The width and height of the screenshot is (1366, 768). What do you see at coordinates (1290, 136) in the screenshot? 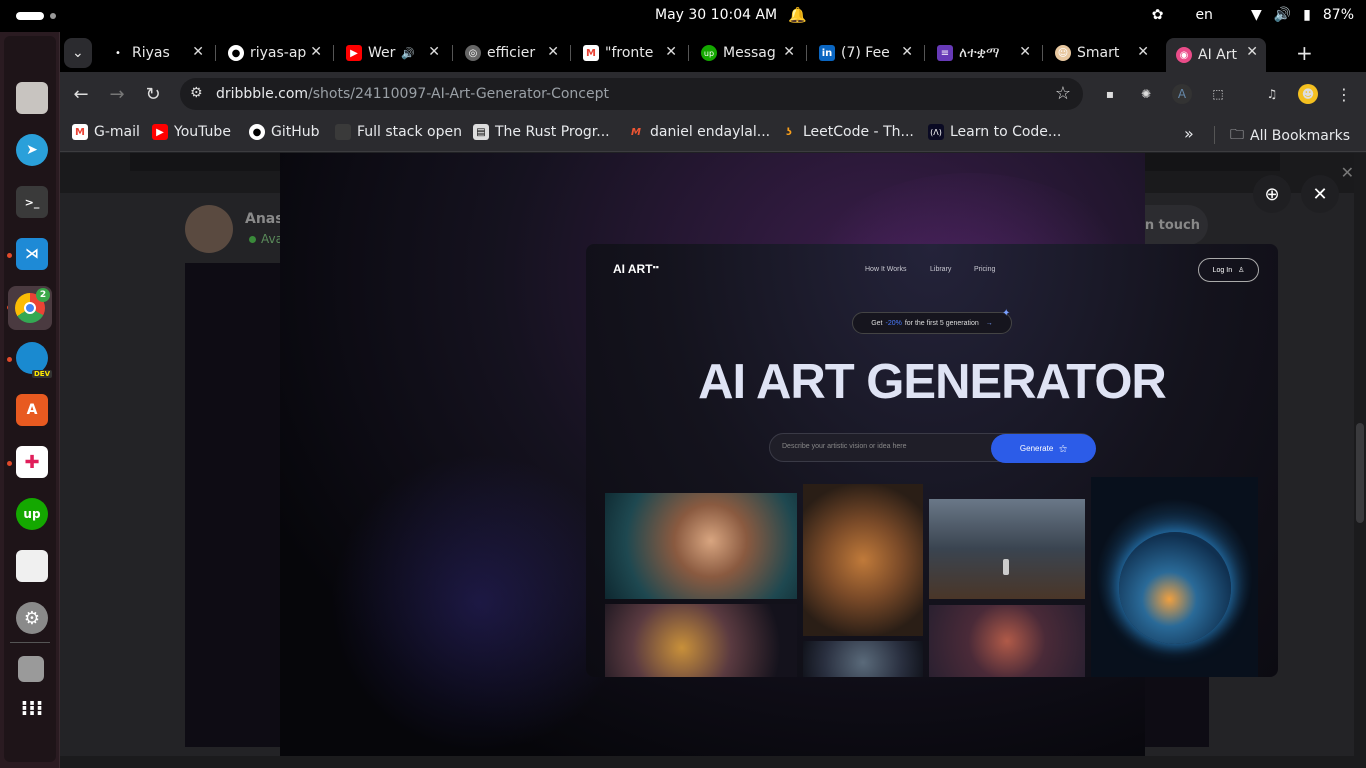
I see `all-bookmarks-folder: 🗀 All Bookmarks` at bounding box center [1290, 136].